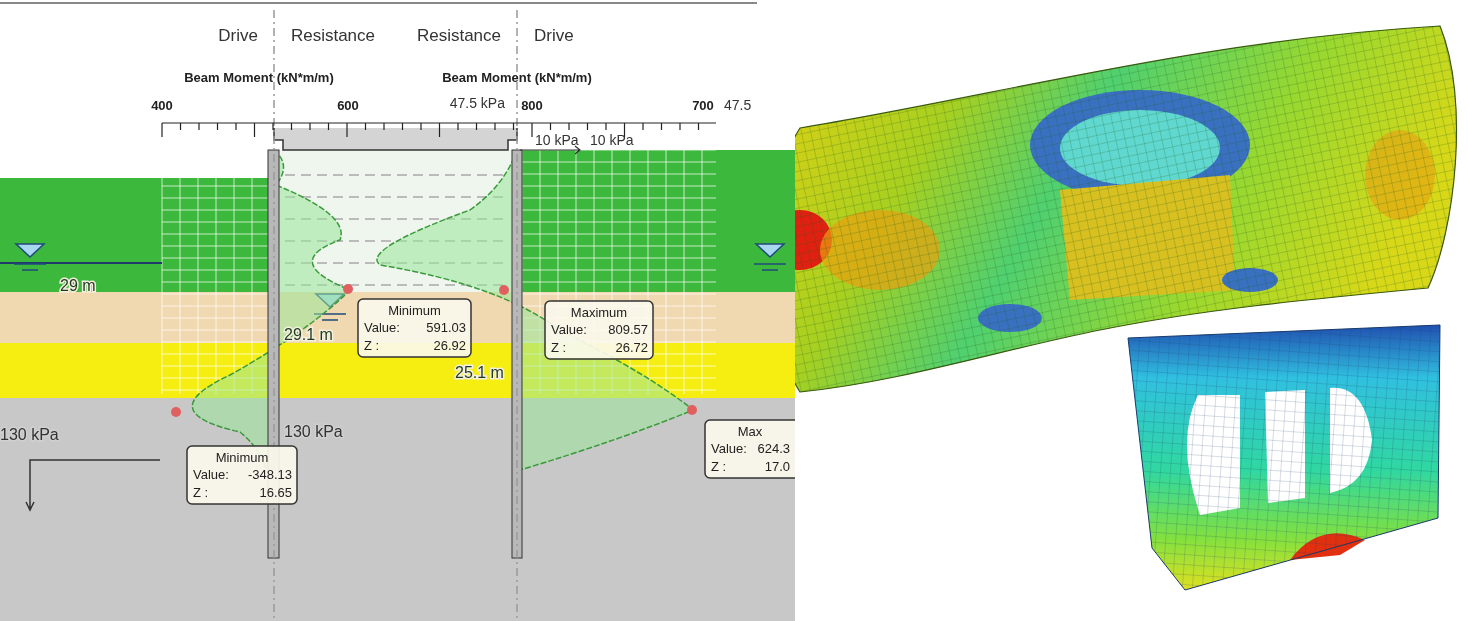 This screenshot has width=1468, height=621. I want to click on callout-title: Maximum, so click(599, 312).